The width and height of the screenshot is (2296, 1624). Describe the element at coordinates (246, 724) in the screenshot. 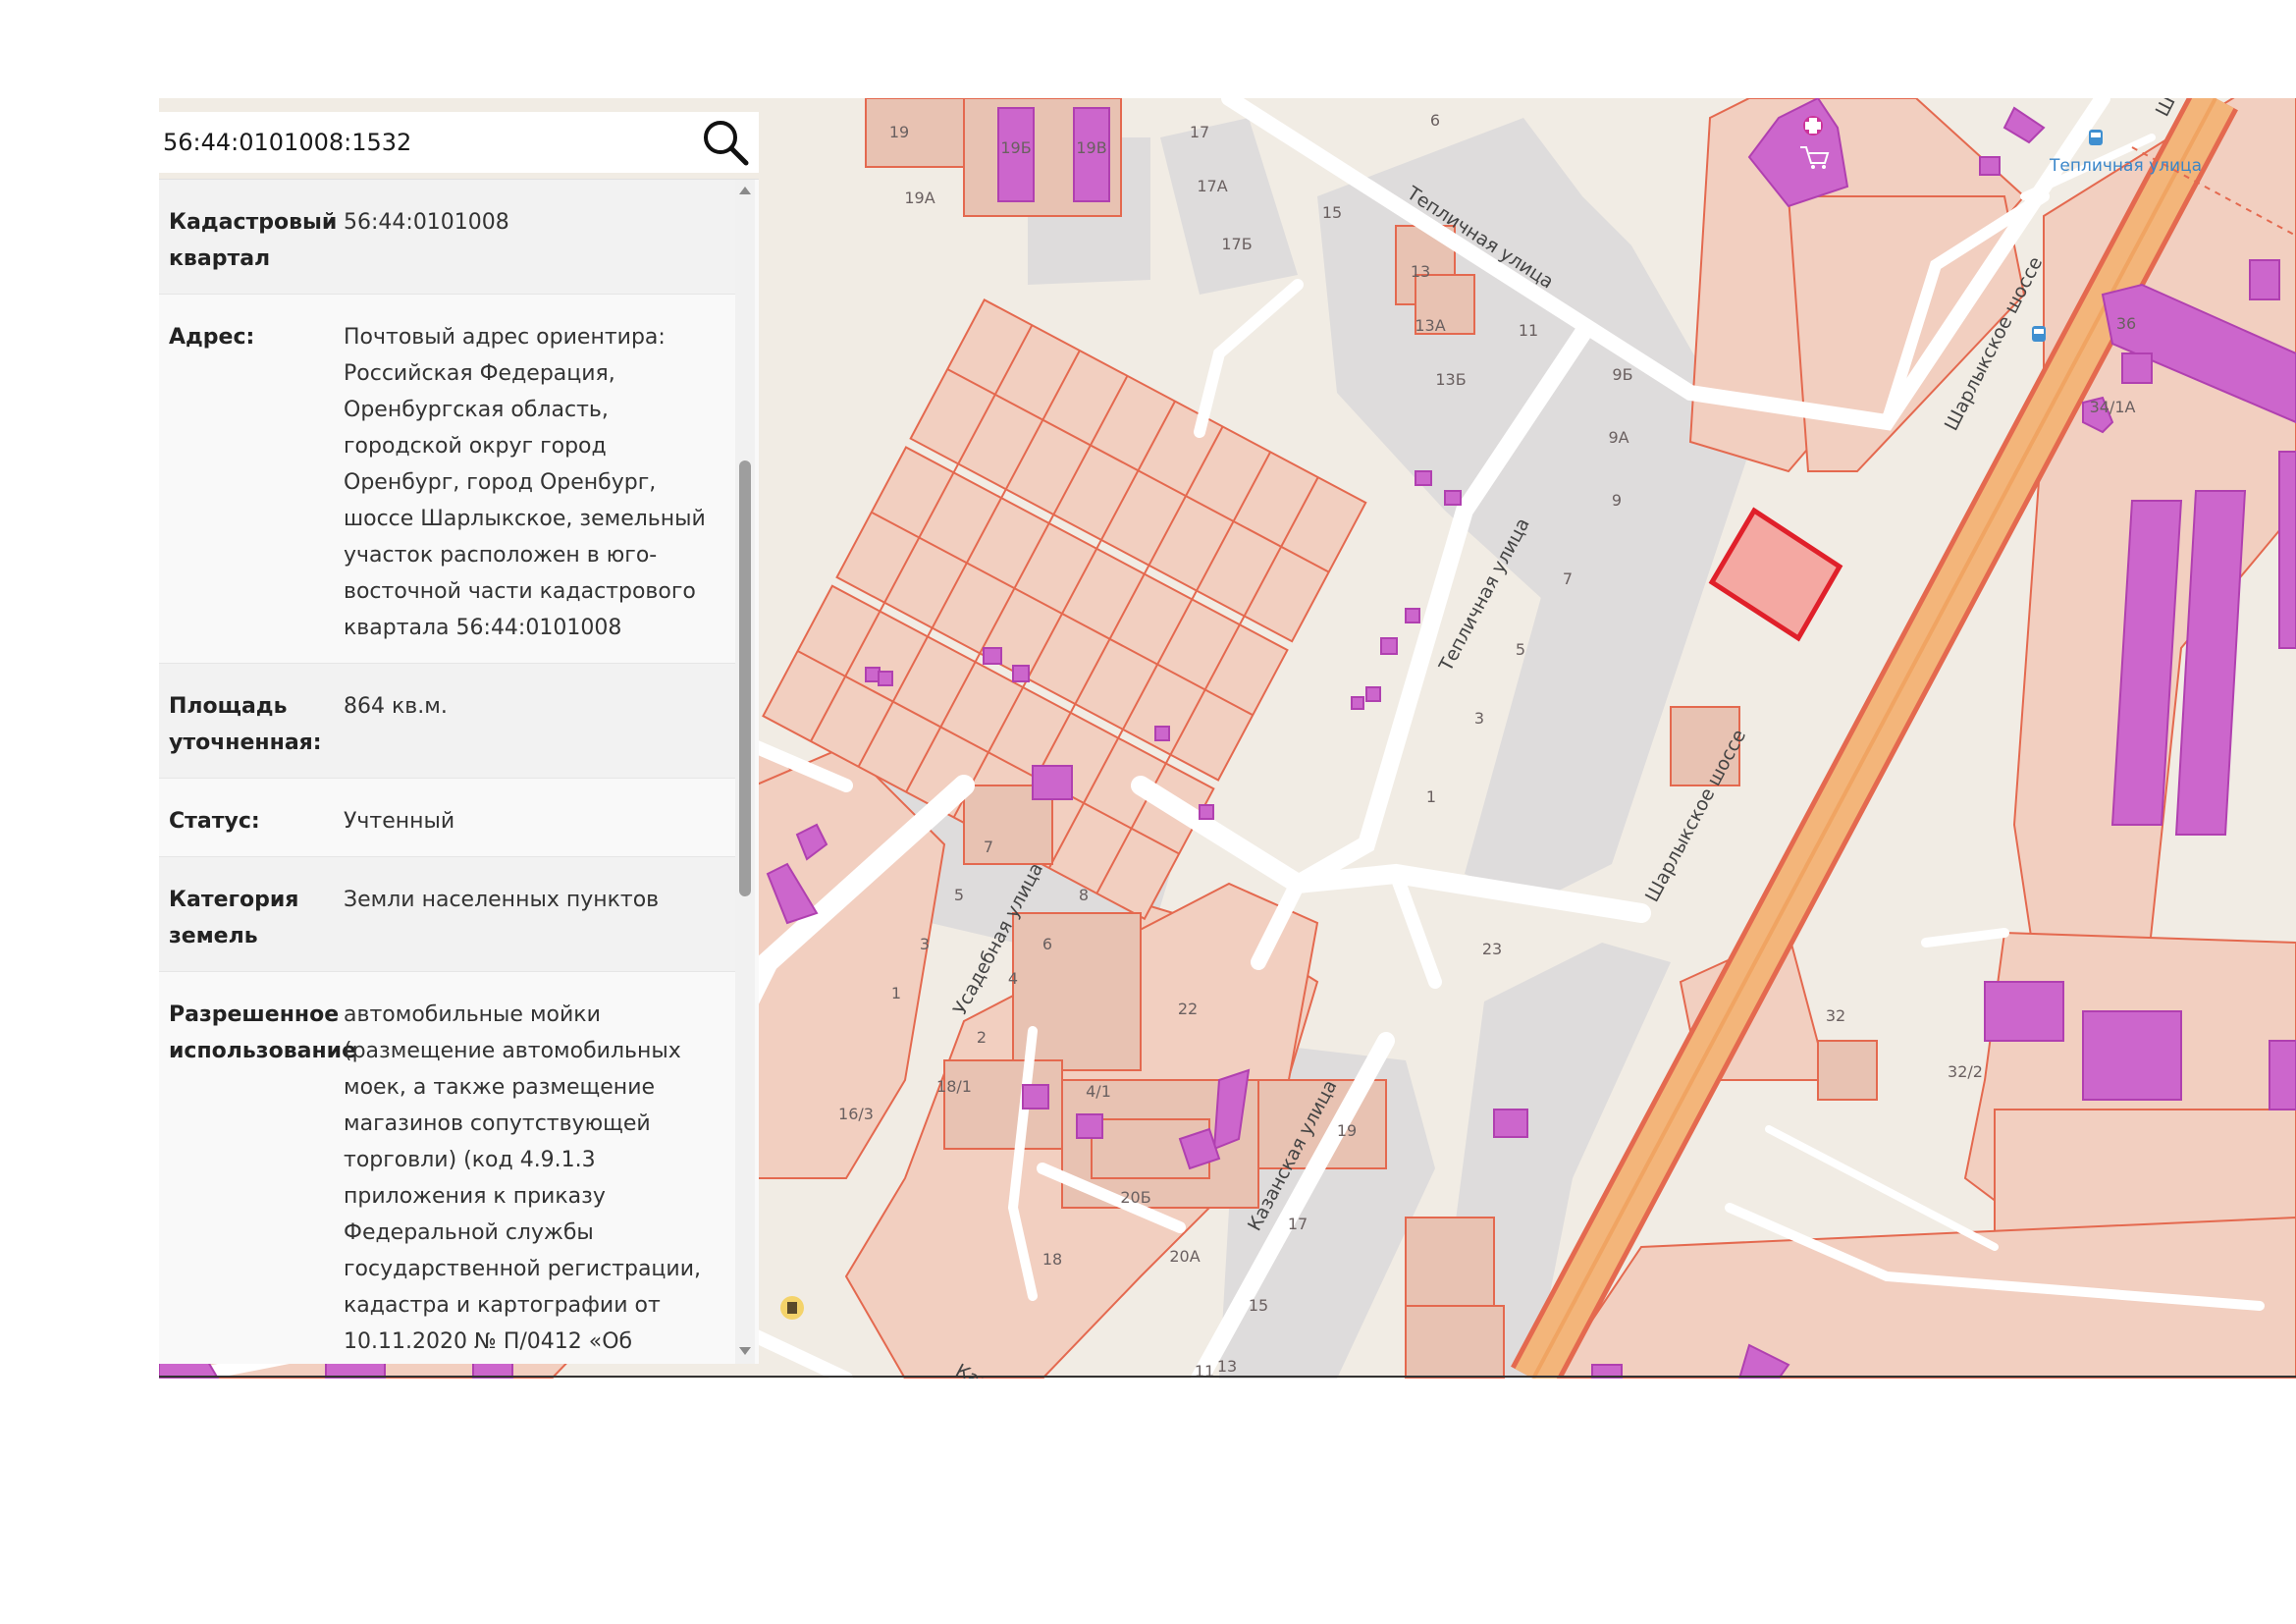

I see `info-label: Площадь уточненная:` at that location.